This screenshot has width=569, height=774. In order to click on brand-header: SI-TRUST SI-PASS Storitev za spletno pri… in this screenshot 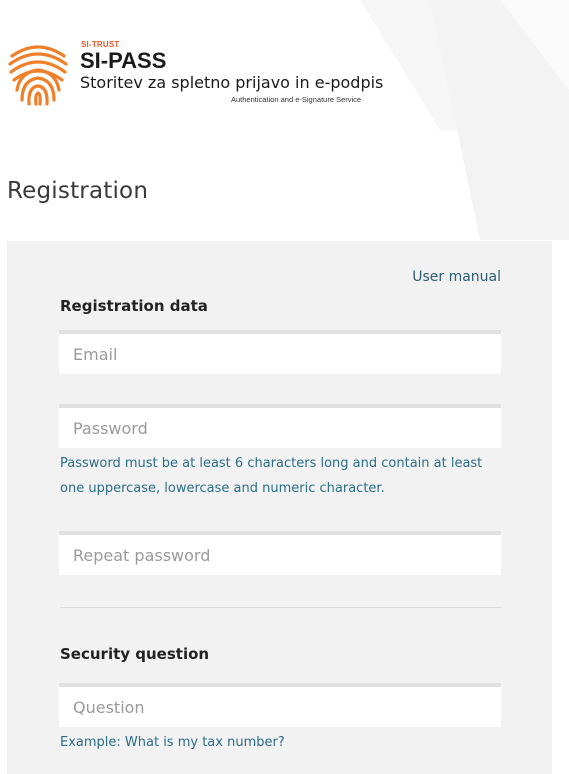, I will do `click(228, 73)`.